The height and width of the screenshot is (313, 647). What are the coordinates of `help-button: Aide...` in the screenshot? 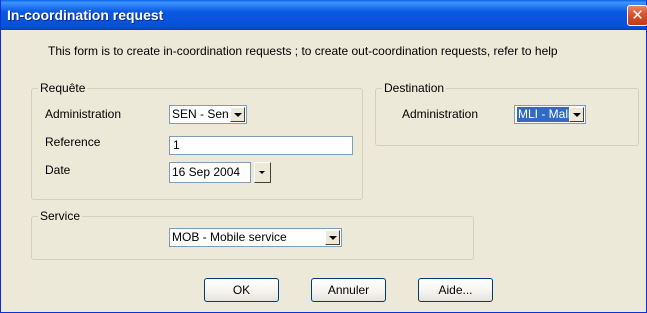 It's located at (455, 290).